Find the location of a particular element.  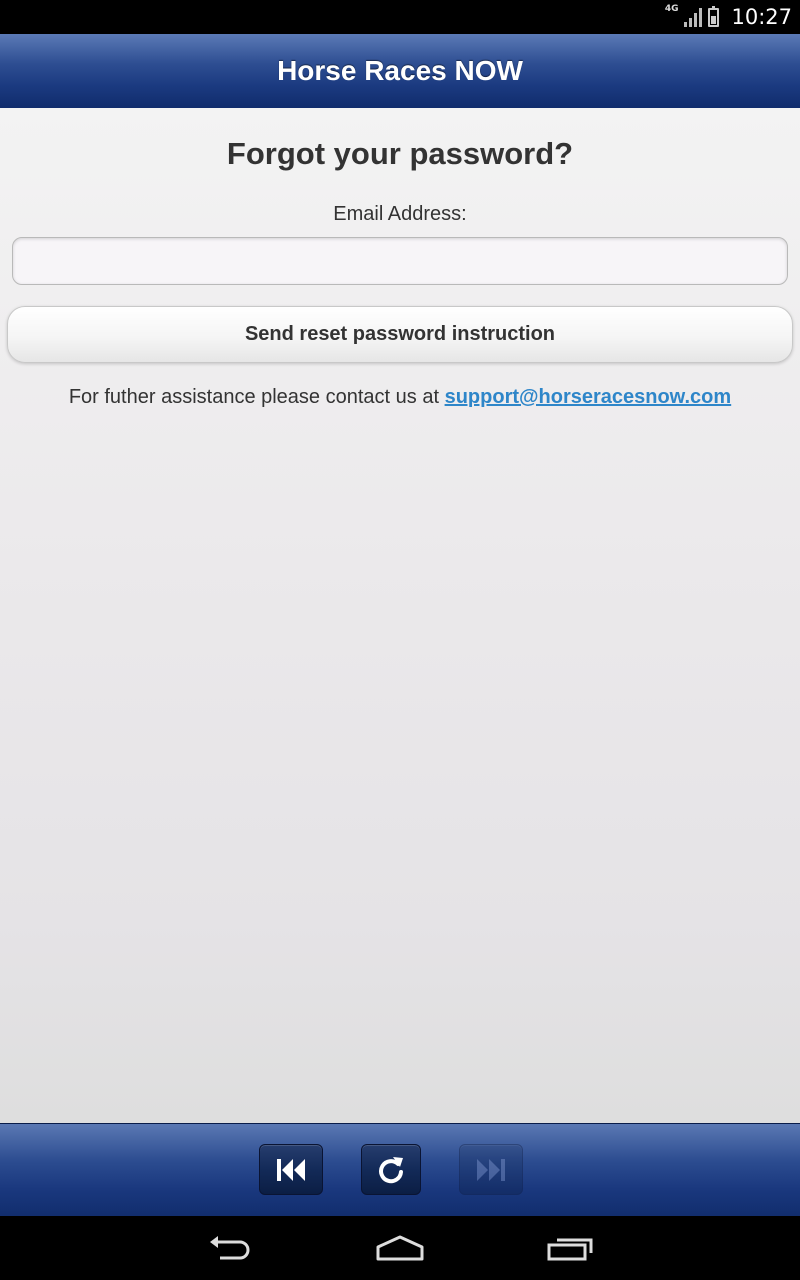

signal-icon is located at coordinates (693, 17).